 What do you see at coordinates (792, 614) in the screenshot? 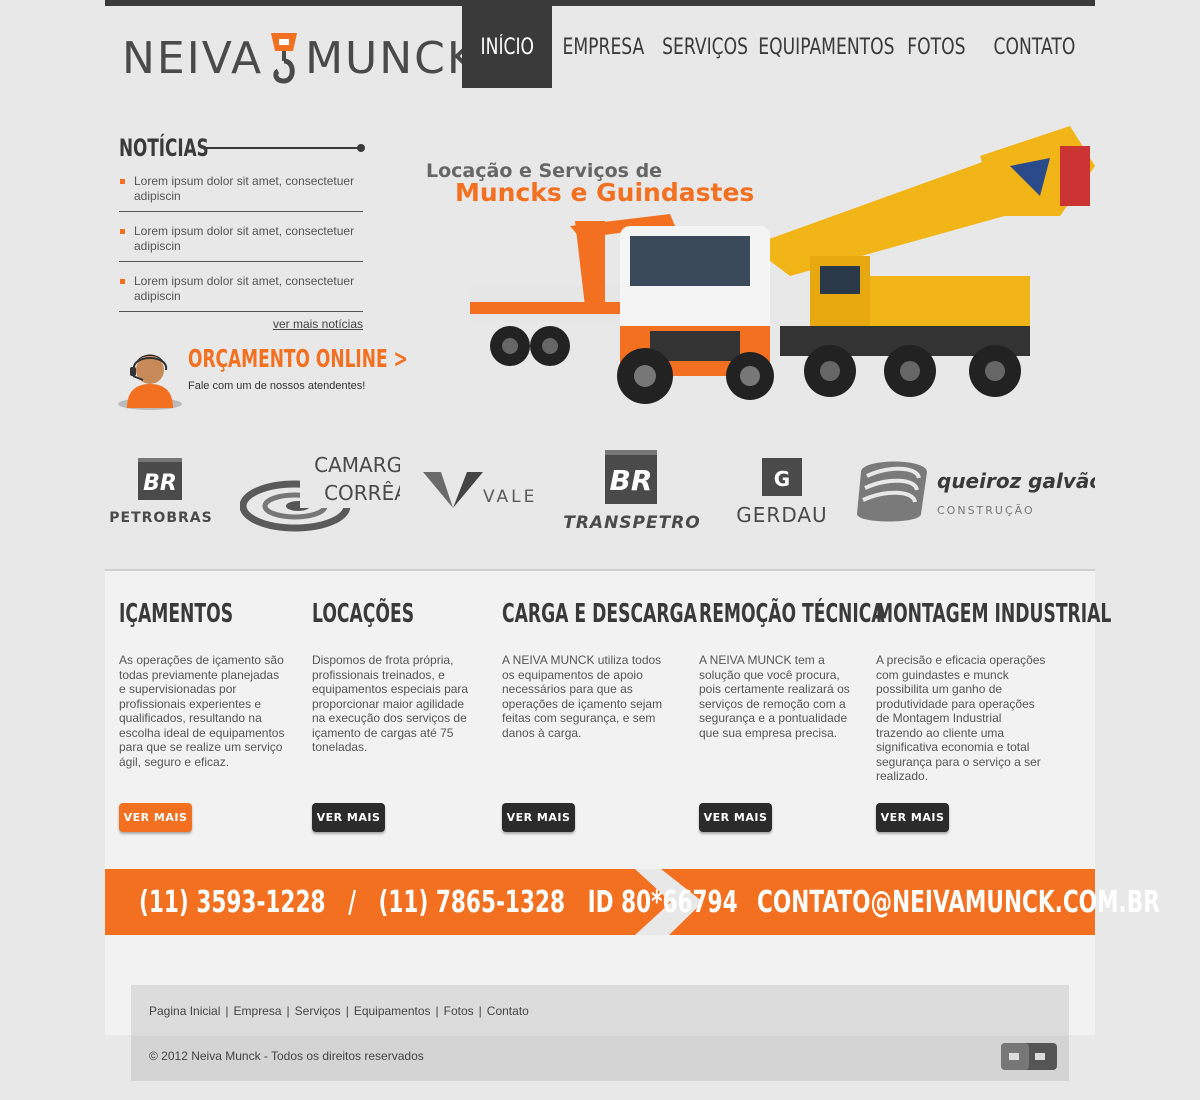
I see `service-title: REMOÇÃO TÉCNICA` at bounding box center [792, 614].